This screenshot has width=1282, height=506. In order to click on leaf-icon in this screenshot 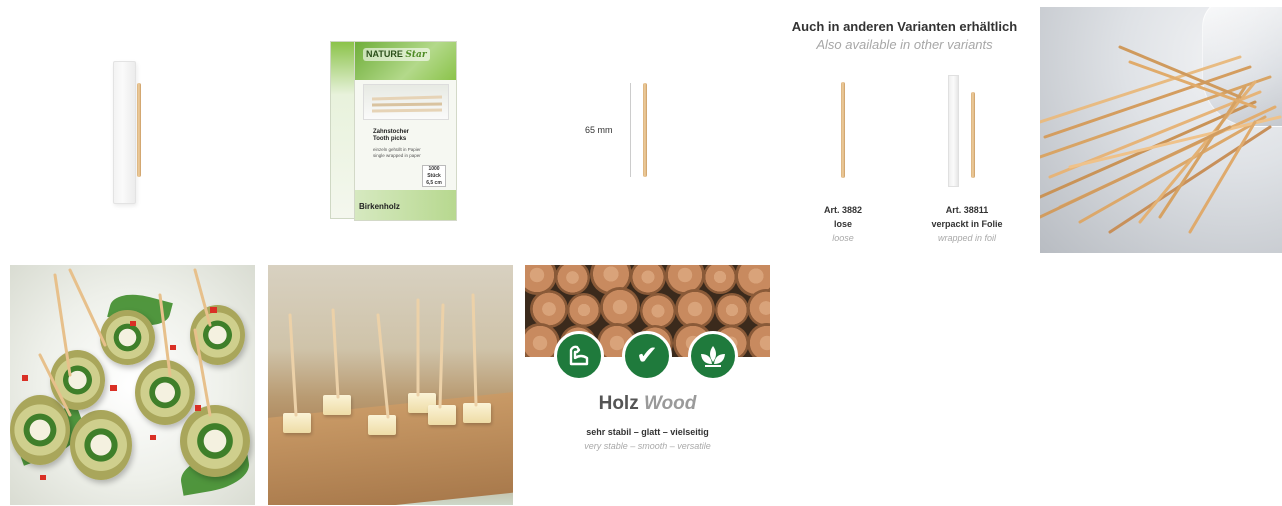, I will do `click(713, 356)`.